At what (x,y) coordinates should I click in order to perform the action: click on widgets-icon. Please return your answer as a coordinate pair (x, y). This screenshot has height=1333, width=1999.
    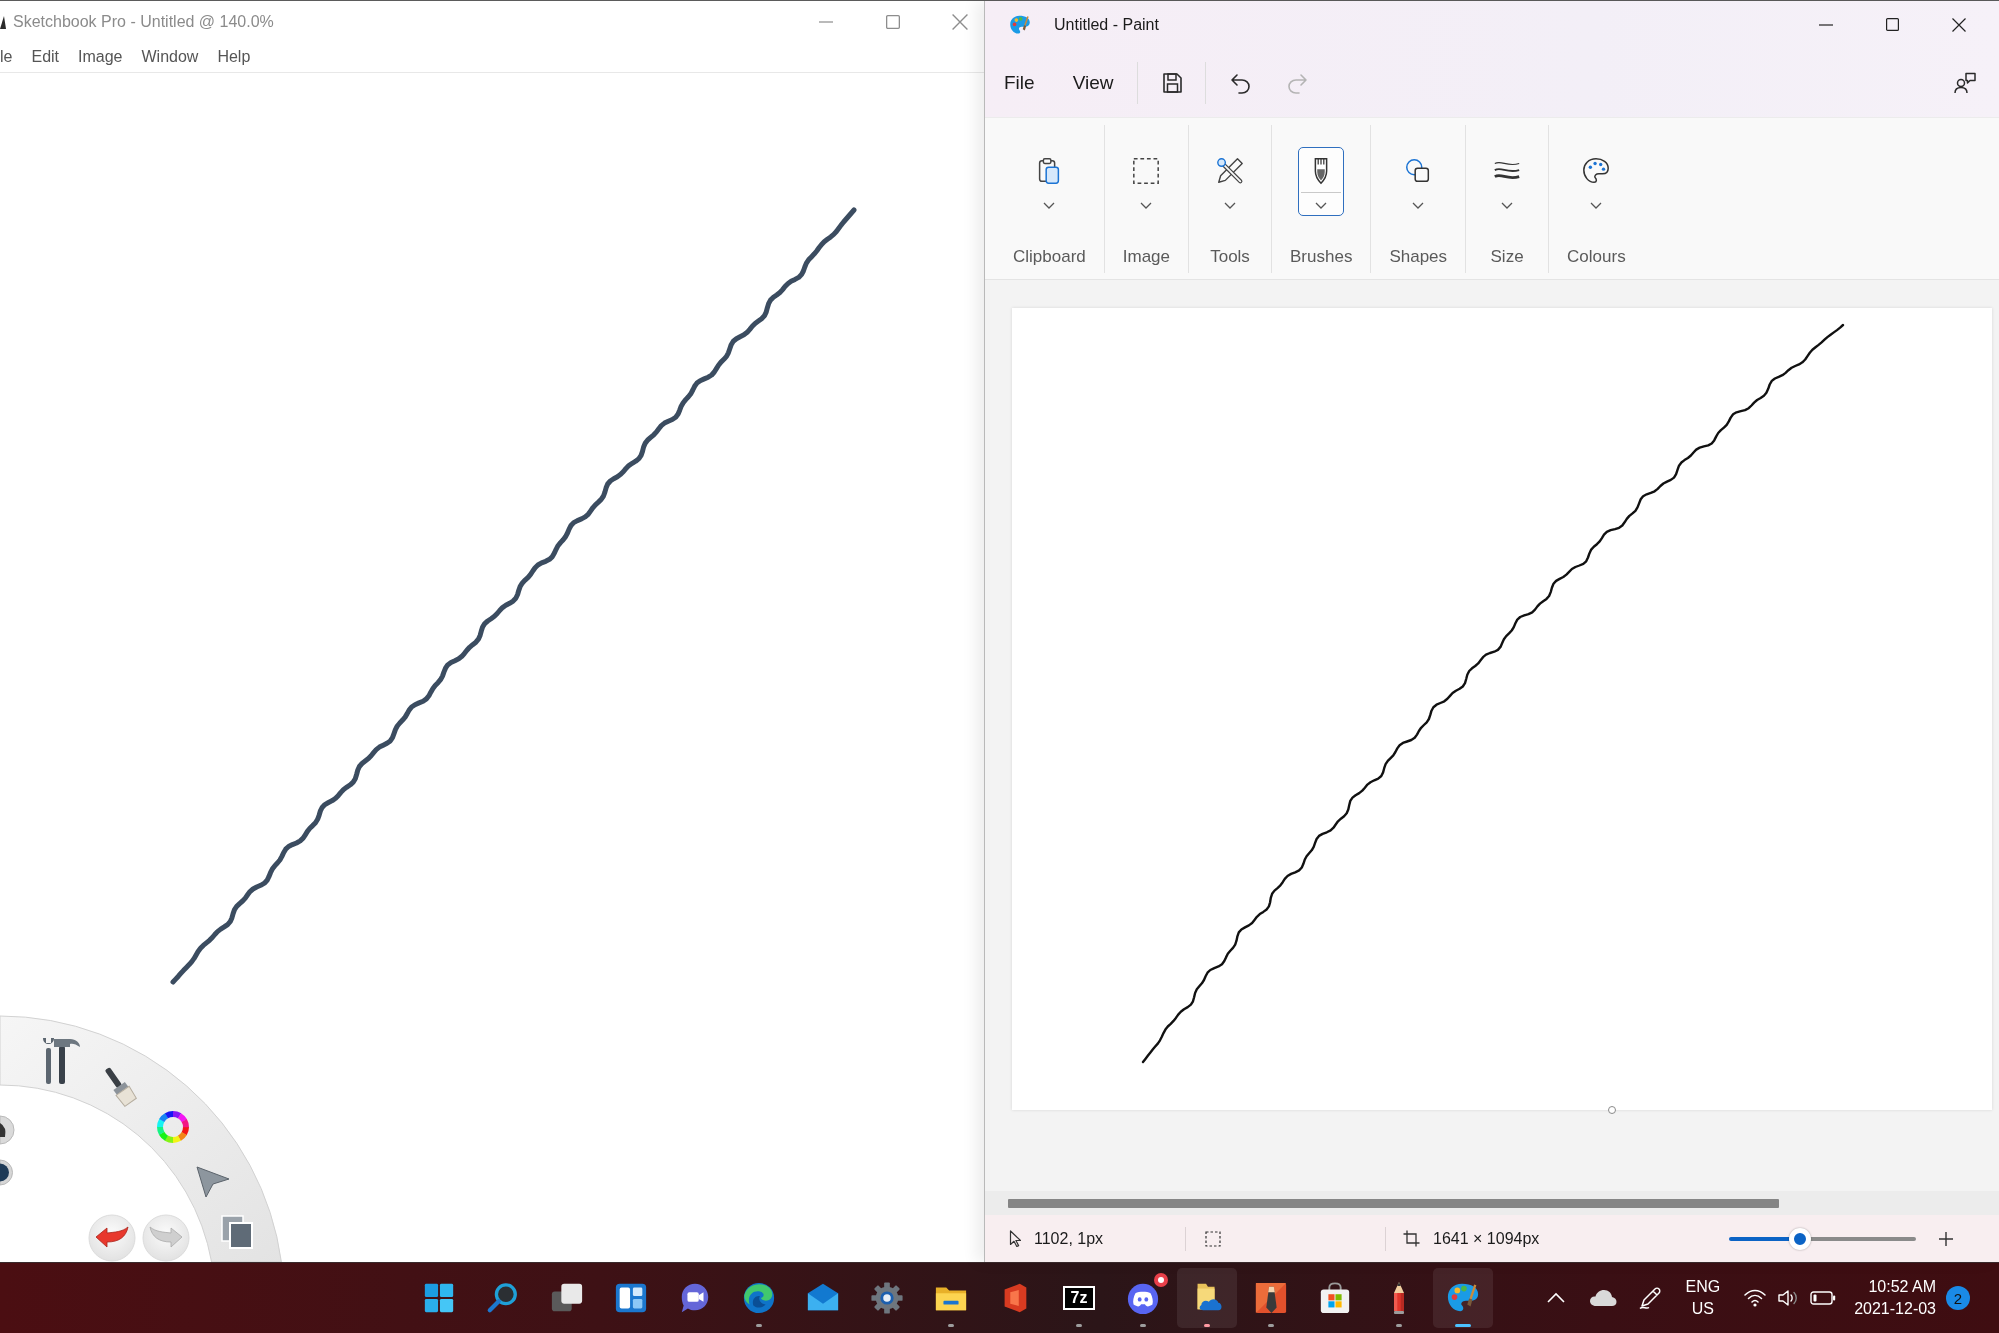
    Looking at the image, I should click on (631, 1298).